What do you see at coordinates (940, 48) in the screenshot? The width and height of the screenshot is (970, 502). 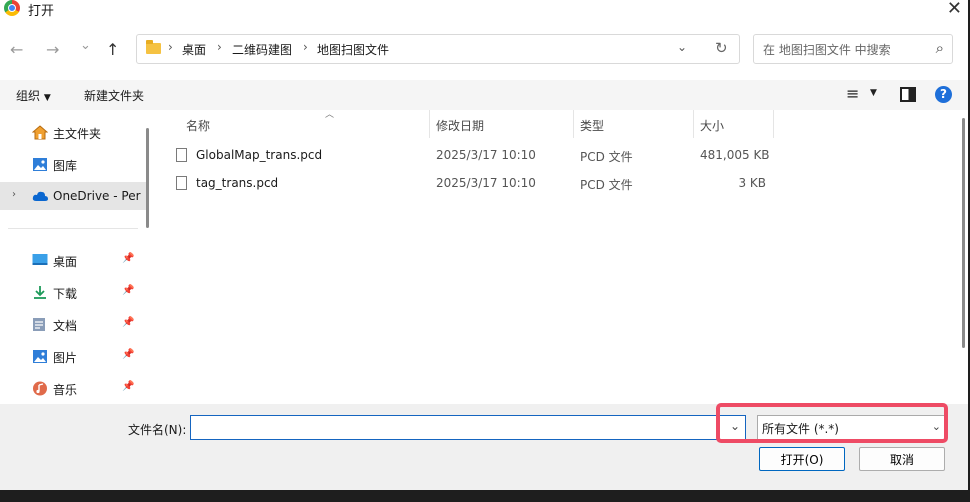 I see `search-icon: ⌕` at bounding box center [940, 48].